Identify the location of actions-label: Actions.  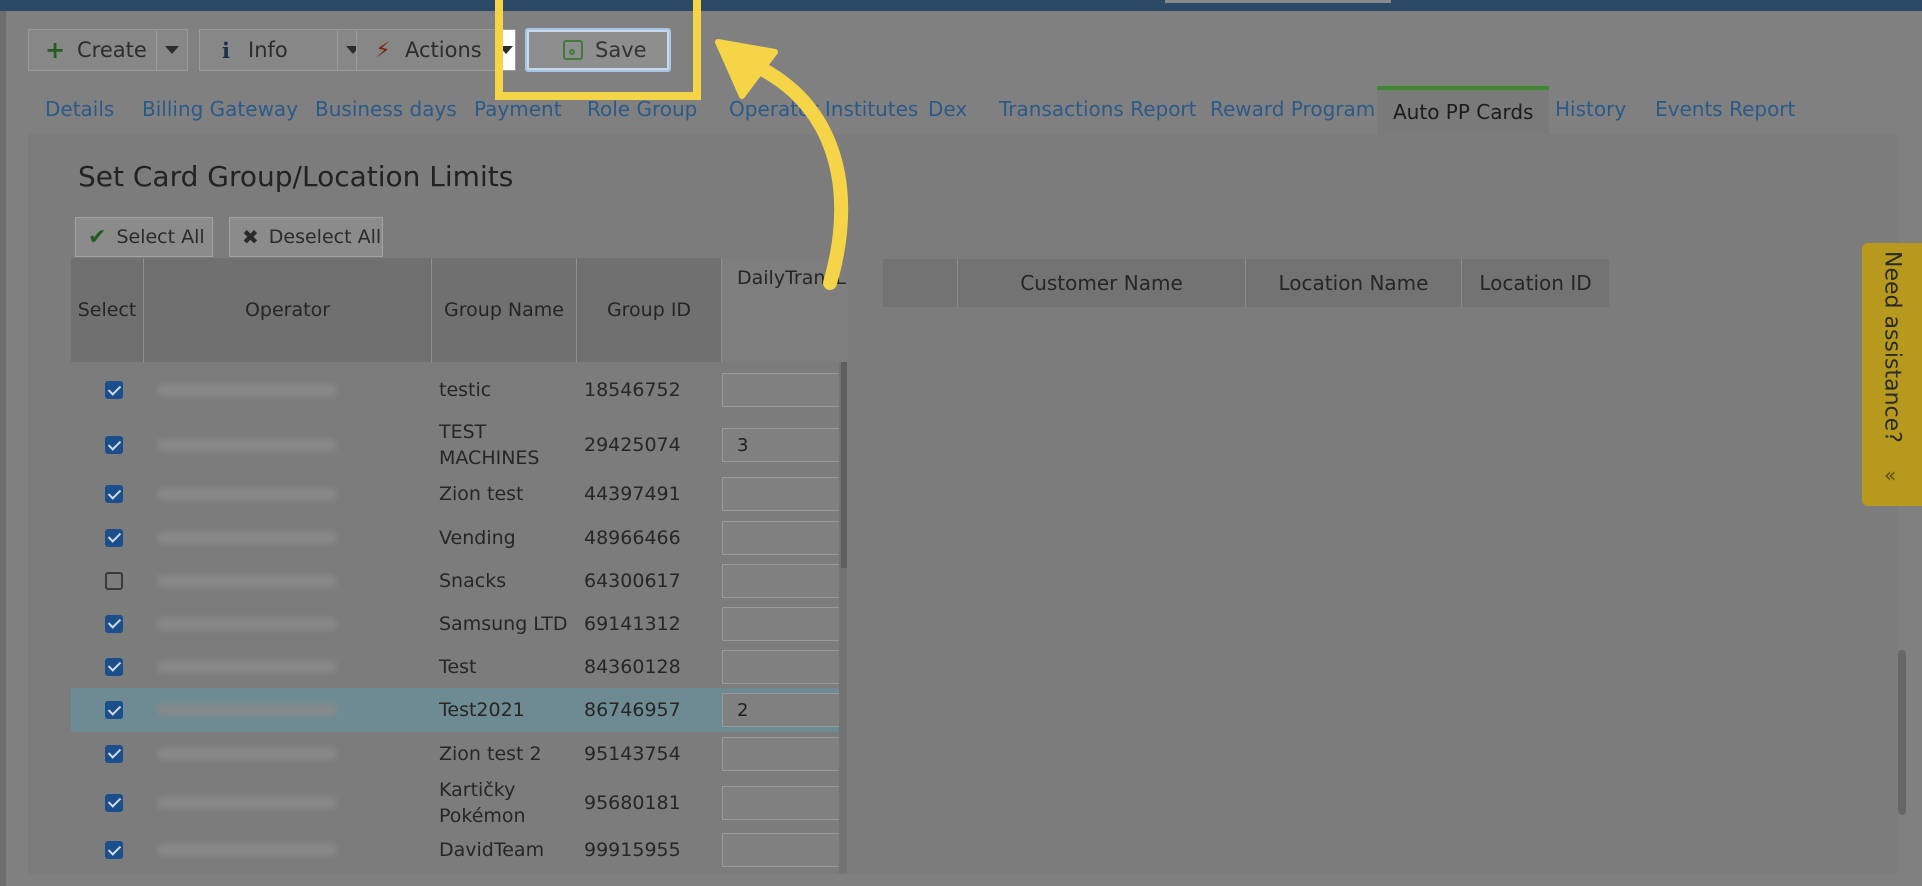
(443, 50).